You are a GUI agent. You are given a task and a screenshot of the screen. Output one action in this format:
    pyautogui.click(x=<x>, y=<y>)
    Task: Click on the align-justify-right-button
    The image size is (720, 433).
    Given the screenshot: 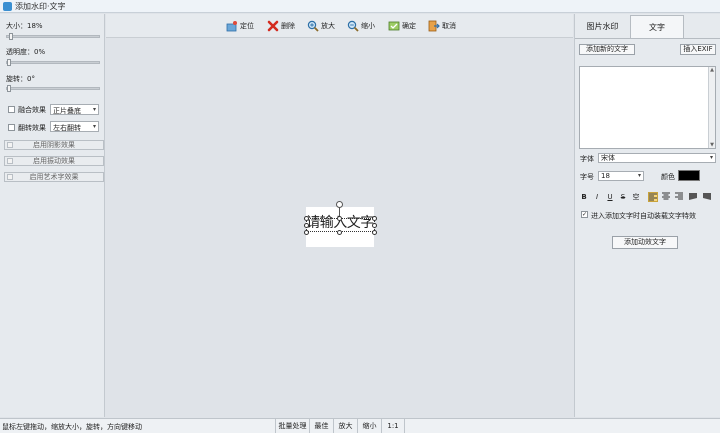 What is the action you would take?
    pyautogui.click(x=707, y=197)
    